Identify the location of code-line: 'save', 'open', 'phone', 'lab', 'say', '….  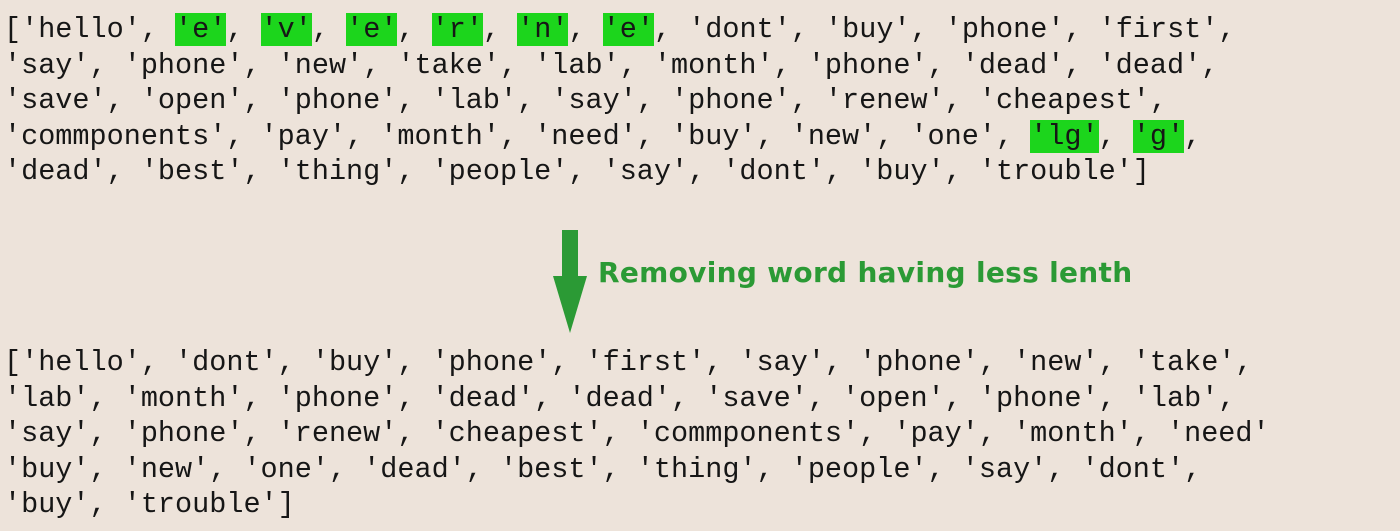
(620, 101).